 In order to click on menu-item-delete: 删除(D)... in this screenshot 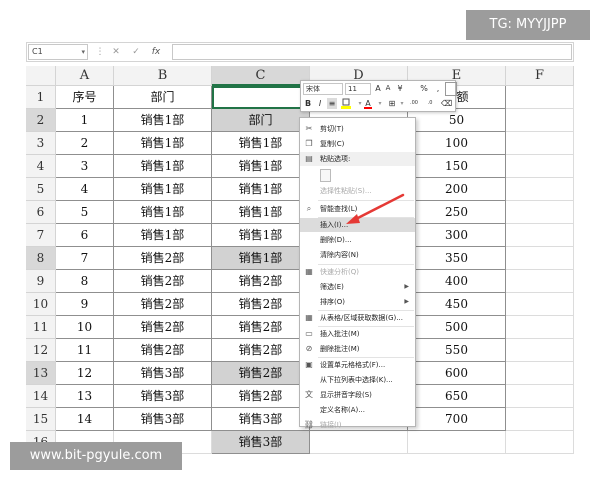, I will do `click(357, 240)`.